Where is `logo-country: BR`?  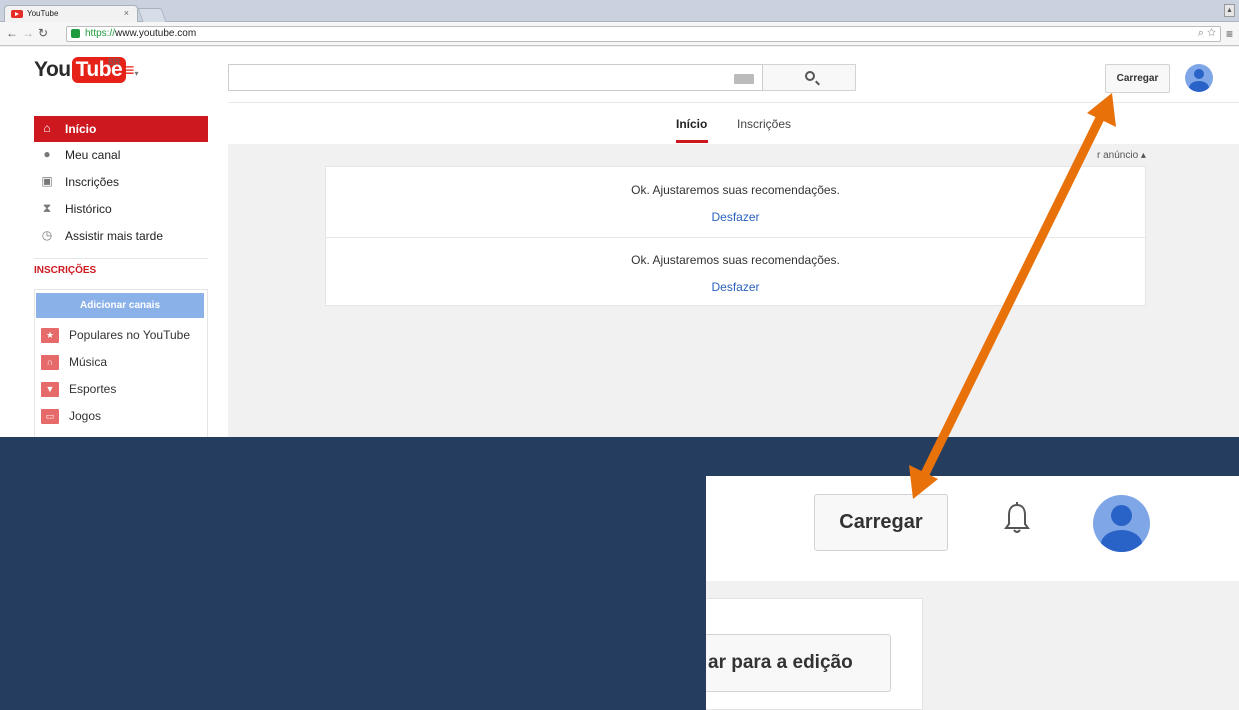 logo-country: BR is located at coordinates (114, 62).